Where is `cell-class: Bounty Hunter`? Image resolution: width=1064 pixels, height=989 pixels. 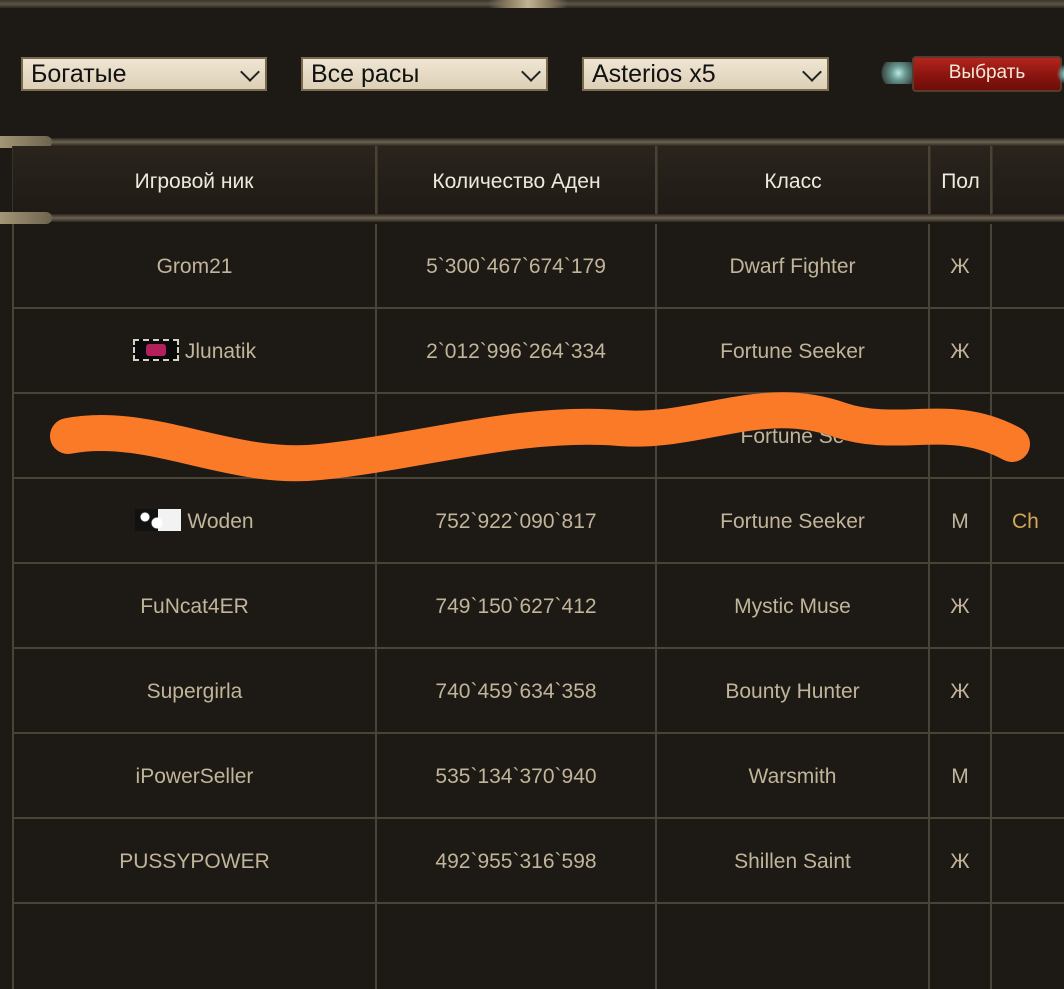
cell-class: Bounty Hunter is located at coordinates (793, 691).